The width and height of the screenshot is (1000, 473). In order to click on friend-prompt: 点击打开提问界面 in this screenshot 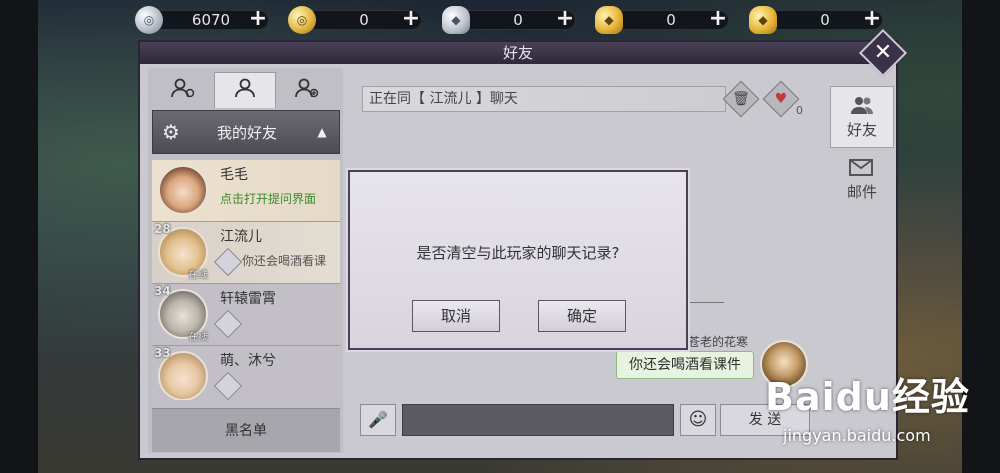, I will do `click(268, 199)`.